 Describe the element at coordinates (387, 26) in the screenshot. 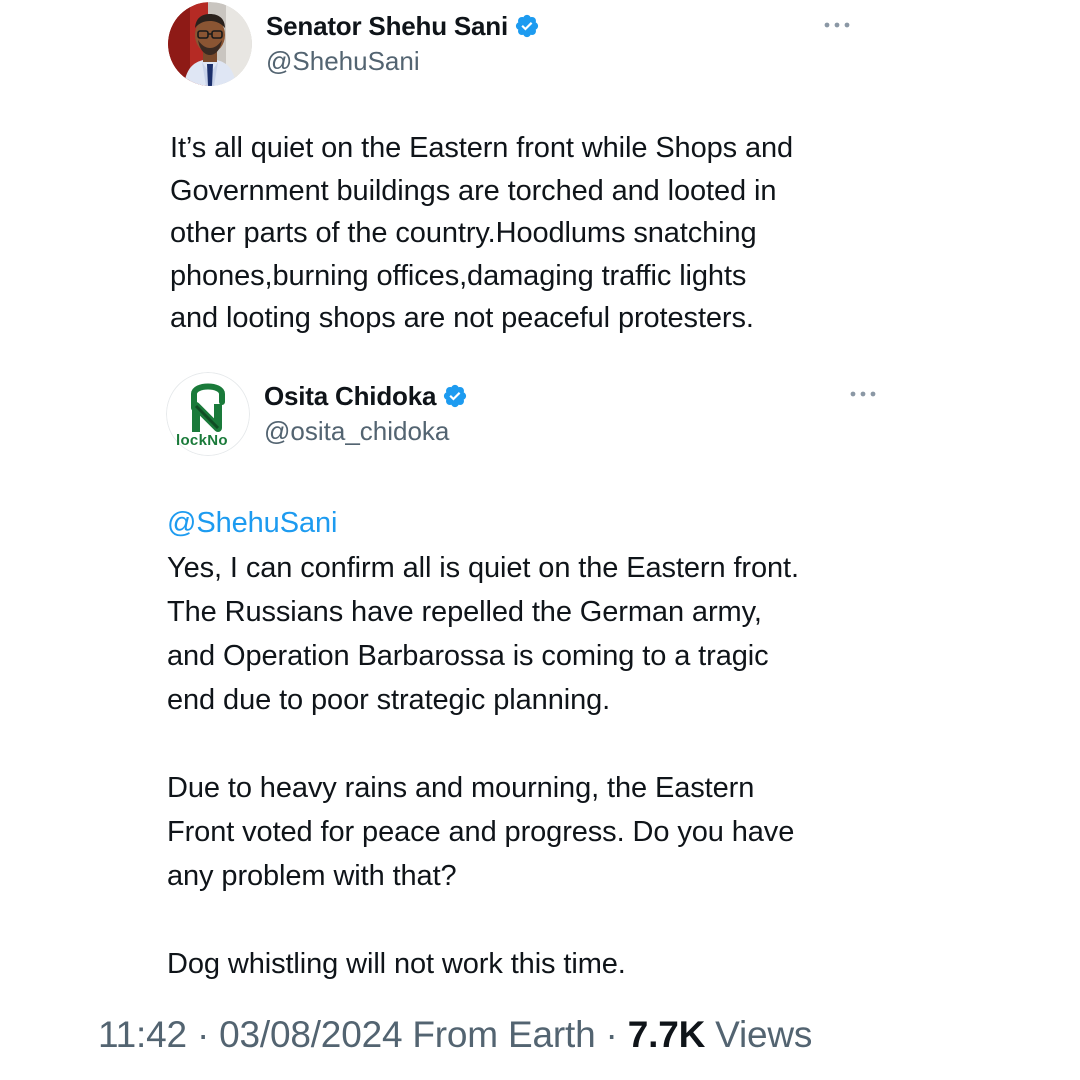

I see `quoted-author-name: Senator Shehu Sani` at that location.